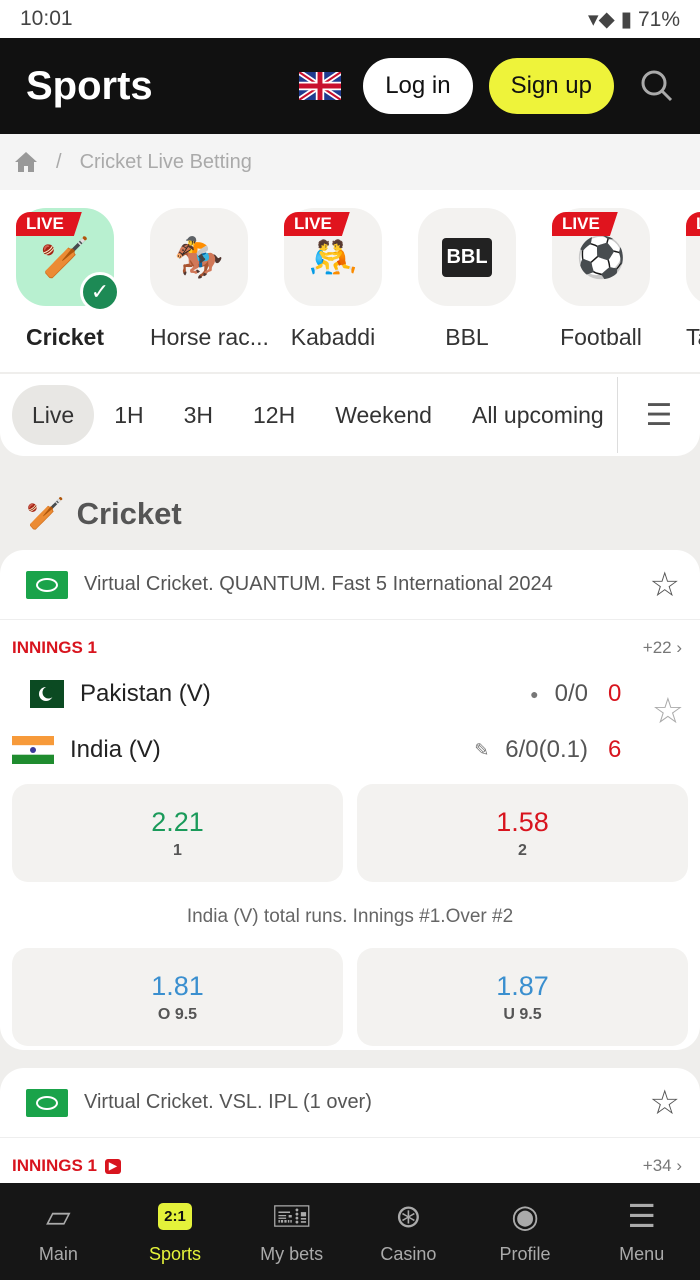 Image resolution: width=700 pixels, height=1280 pixels. What do you see at coordinates (658, 19) in the screenshot?
I see `battery-level: 71%` at bounding box center [658, 19].